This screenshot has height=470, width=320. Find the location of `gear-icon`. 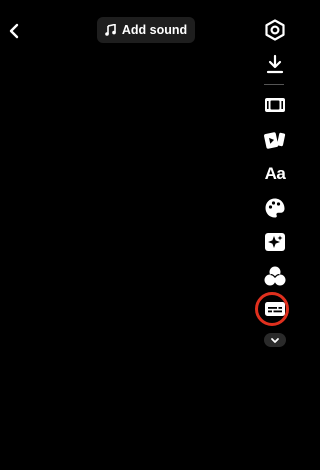

gear-icon is located at coordinates (275, 30).